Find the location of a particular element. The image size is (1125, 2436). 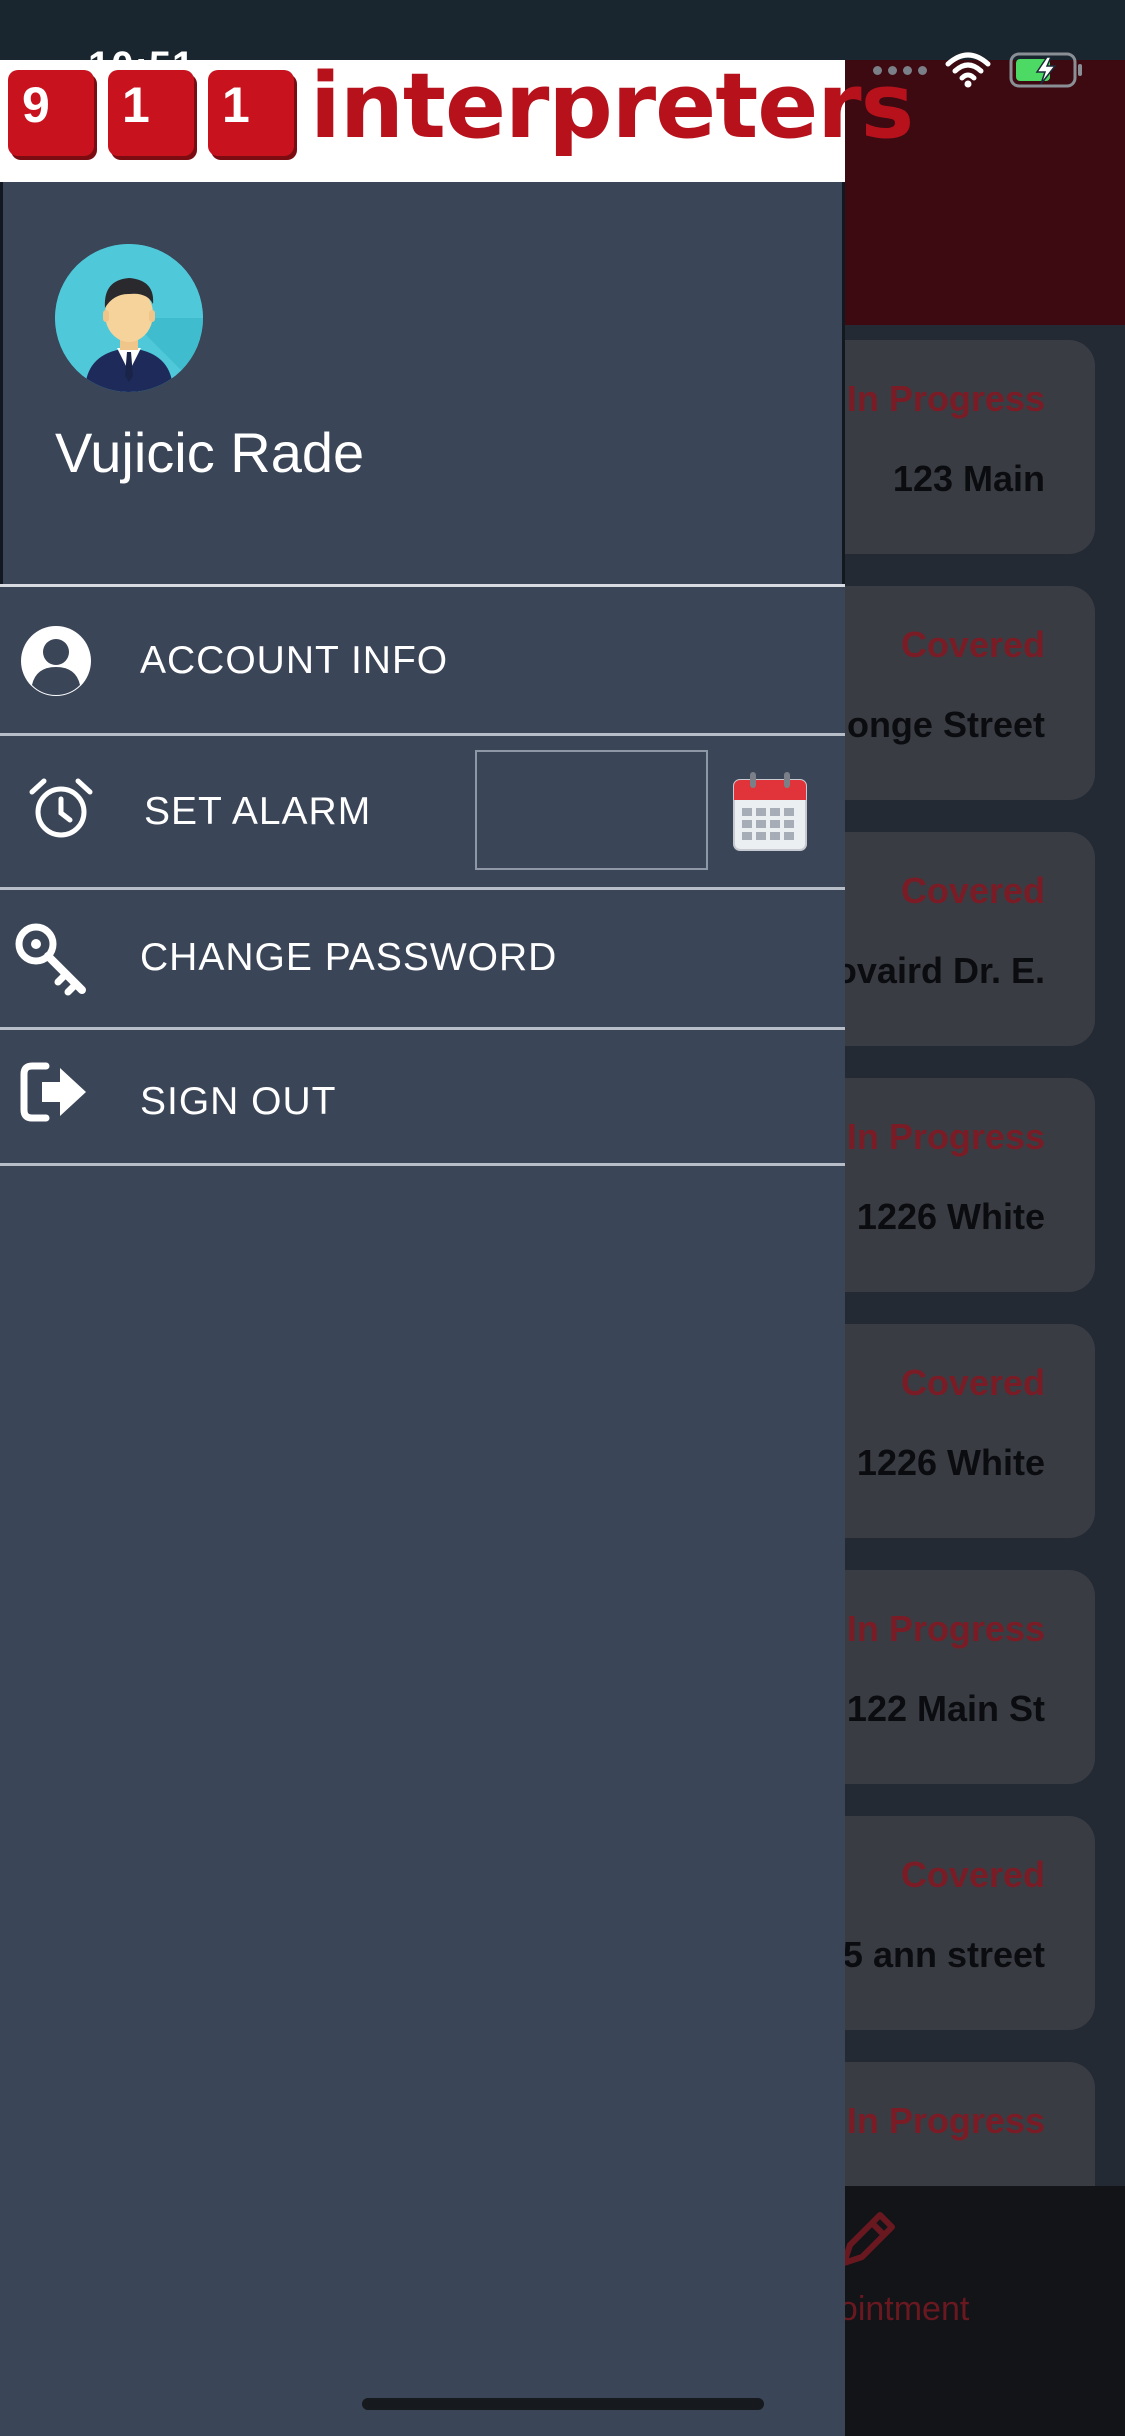

avatar-businessman-icon is located at coordinates (129, 318).